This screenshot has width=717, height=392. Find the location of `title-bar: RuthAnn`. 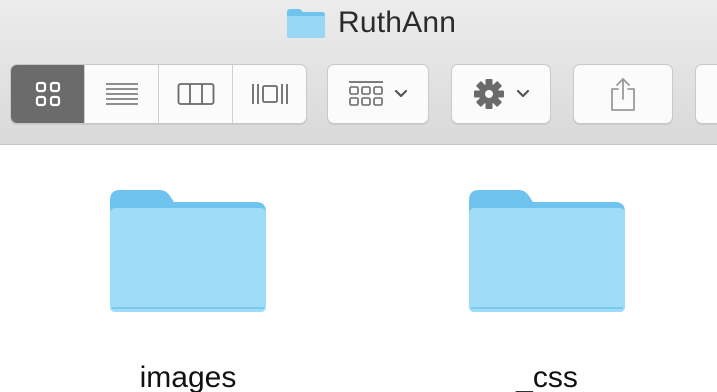

title-bar: RuthAnn is located at coordinates (358, 23).